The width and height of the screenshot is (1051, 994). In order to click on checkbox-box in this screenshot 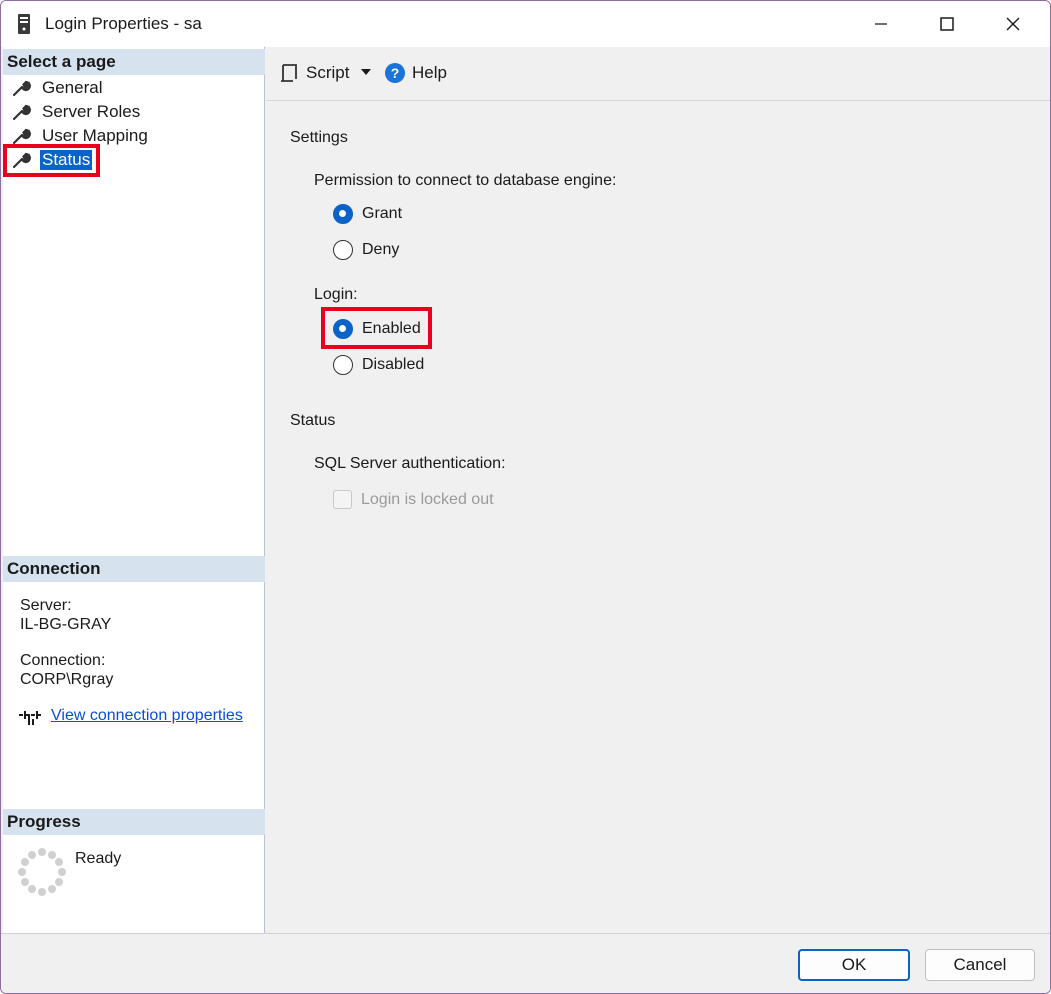, I will do `click(342, 499)`.